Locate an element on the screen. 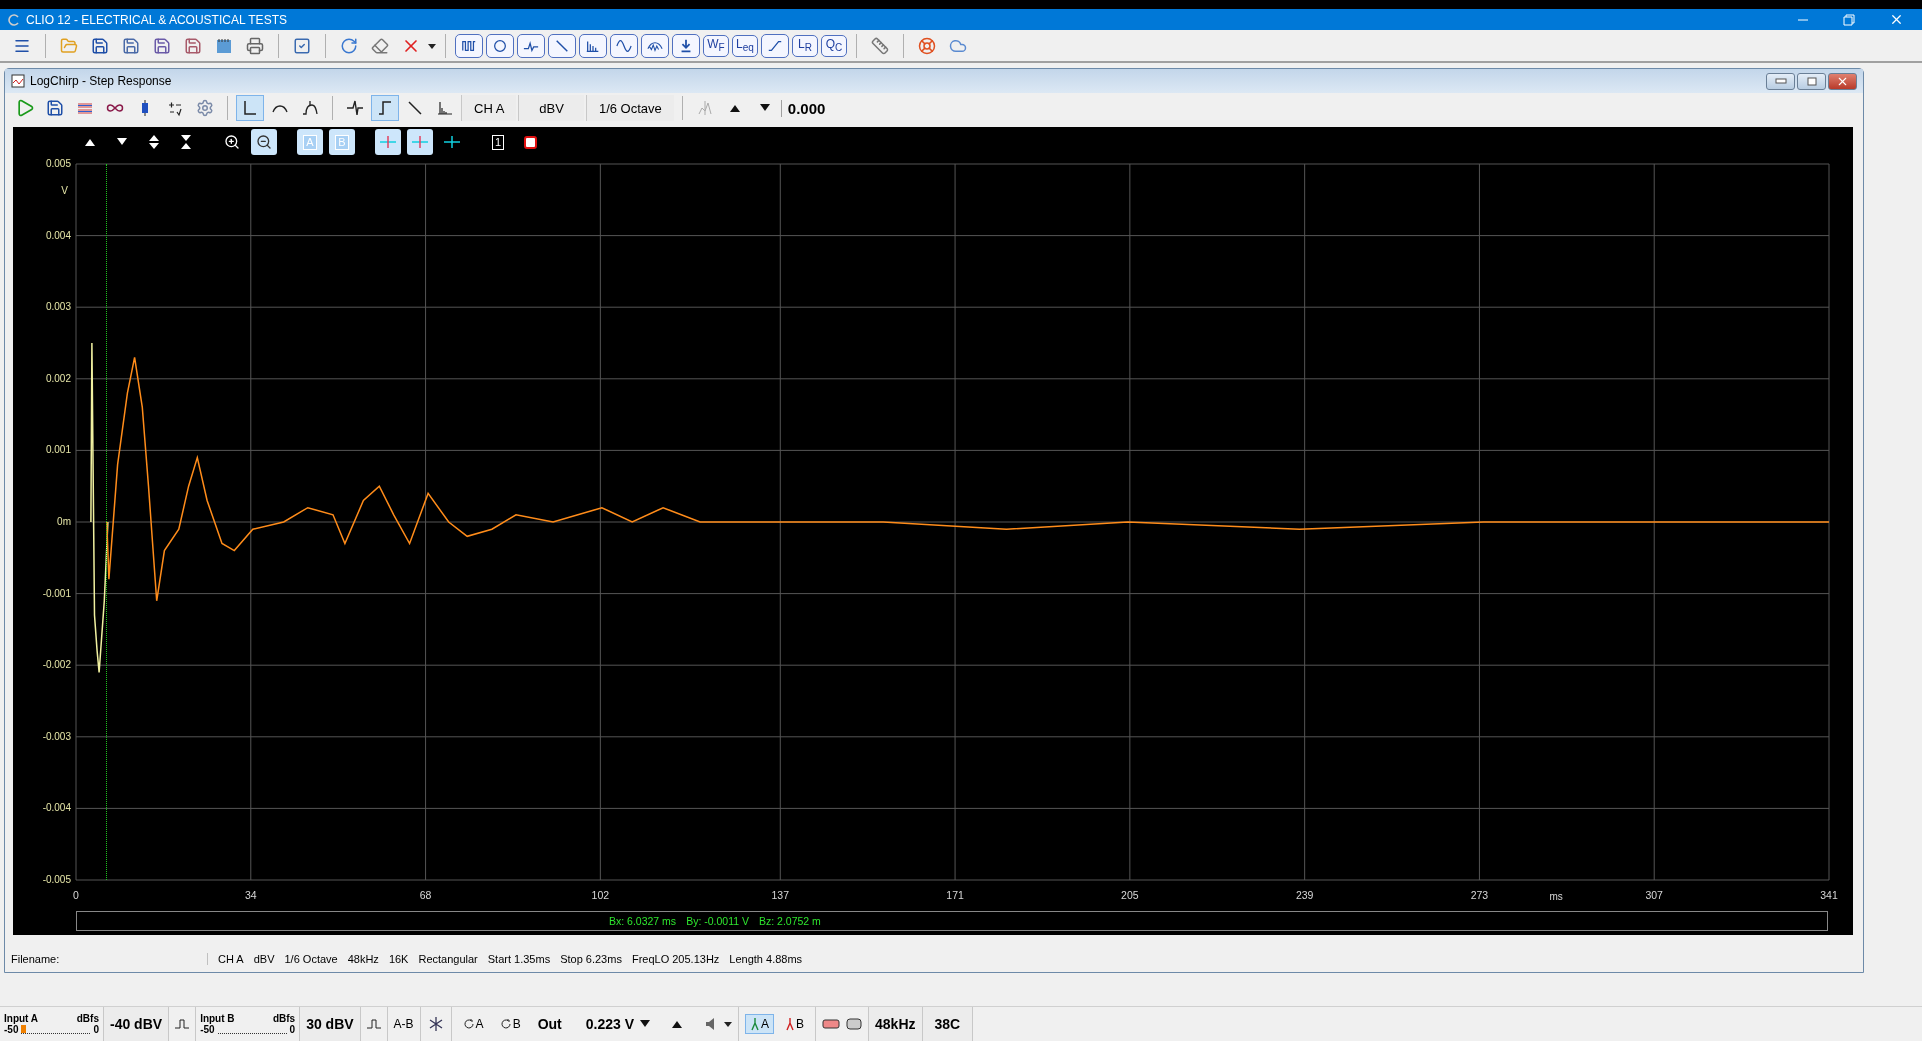 The height and width of the screenshot is (1041, 1922). printer-icon is located at coordinates (255, 45).